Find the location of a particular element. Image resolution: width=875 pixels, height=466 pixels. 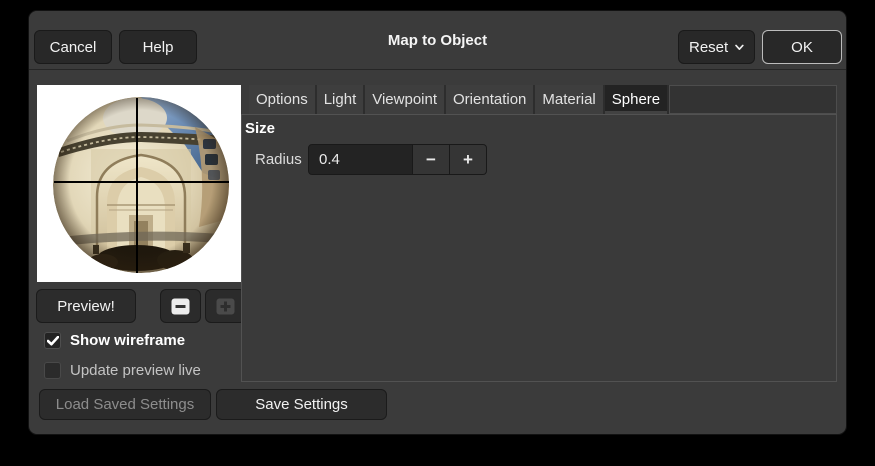

radius-row: Radius − + is located at coordinates (371, 159).